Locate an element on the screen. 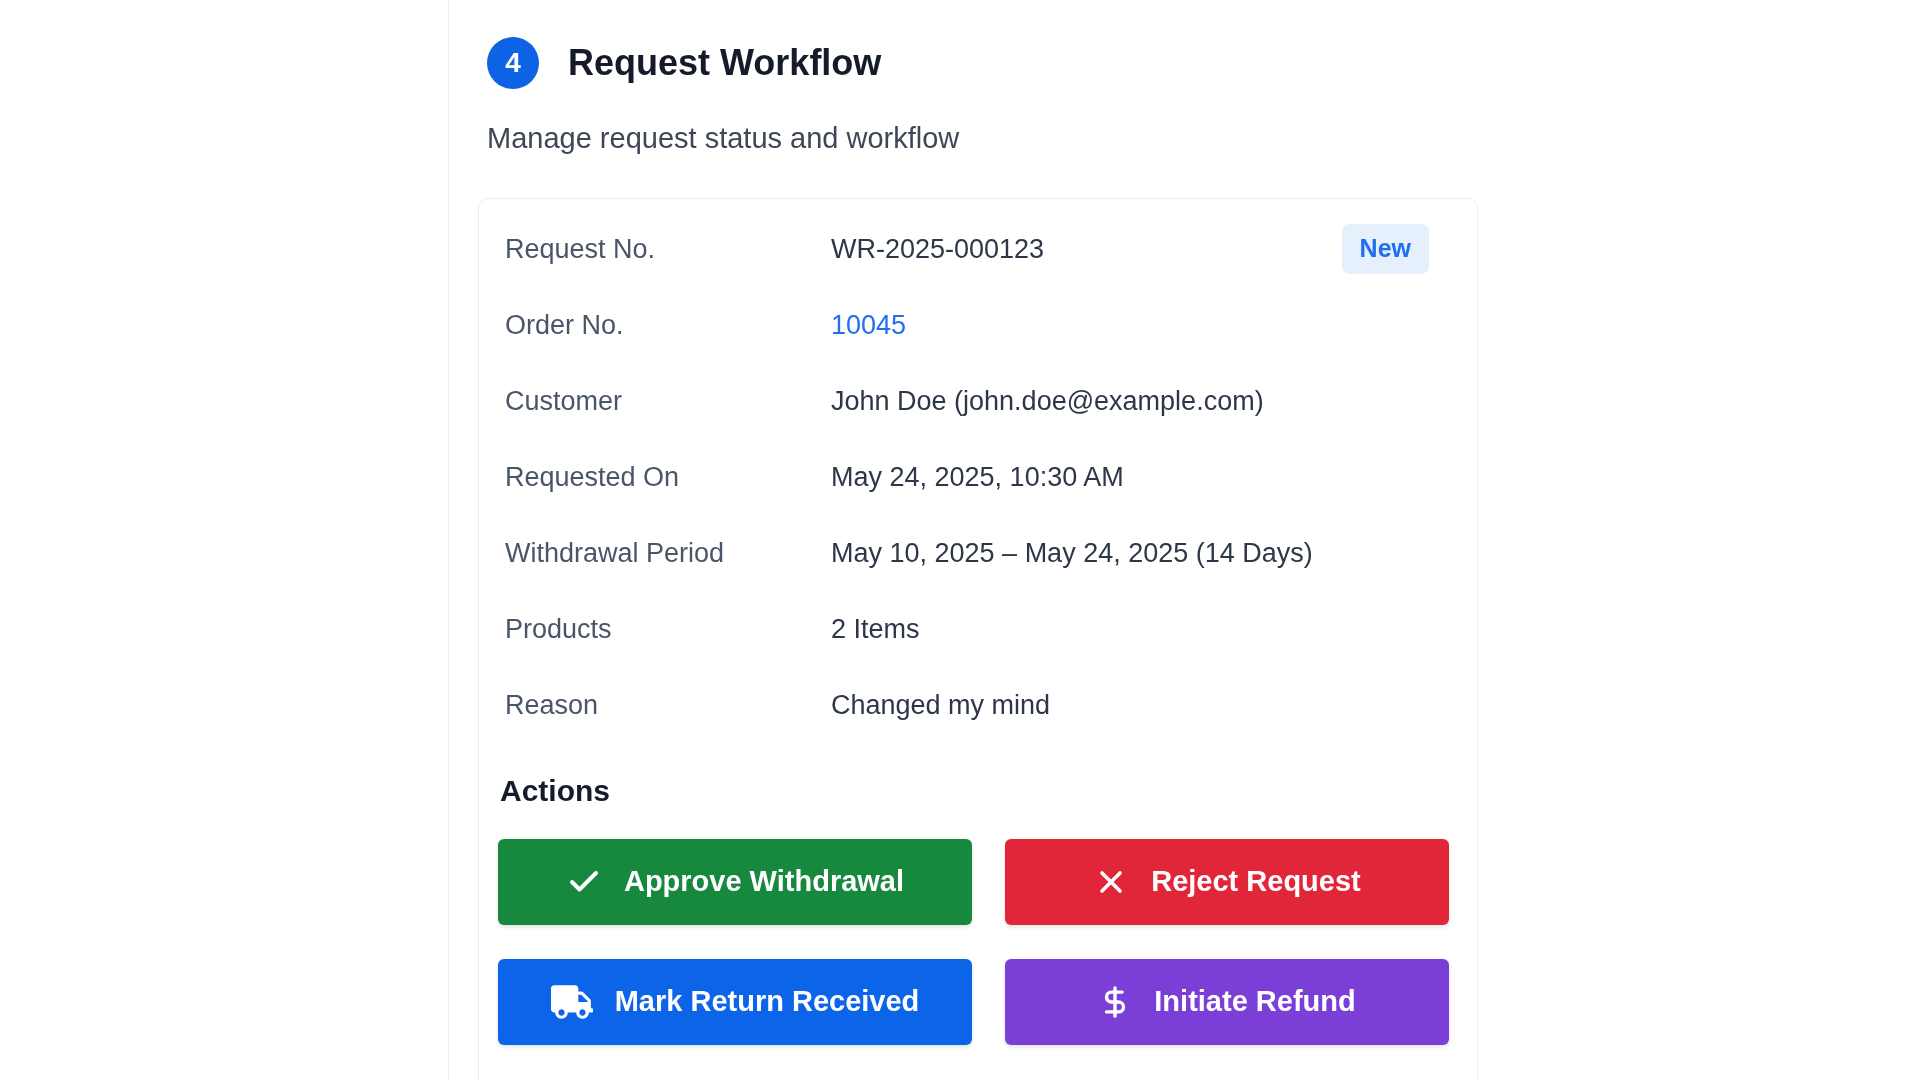 The image size is (1920, 1080). action-button: Mark Return Received is located at coordinates (735, 1002).